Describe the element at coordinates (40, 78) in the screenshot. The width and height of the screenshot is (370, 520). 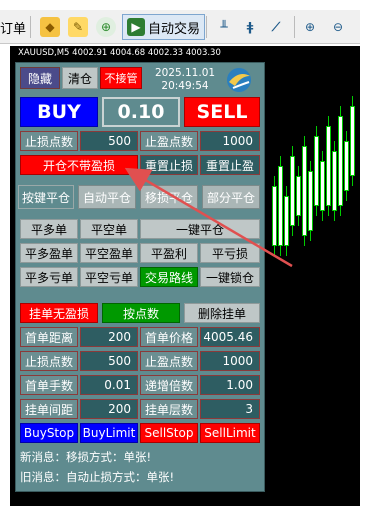
I see `hide-button: 隐藏` at that location.